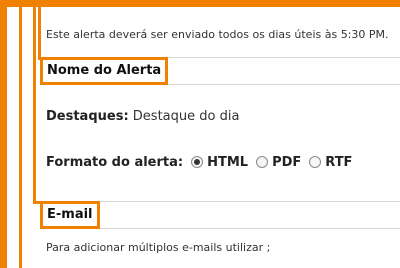 Image resolution: width=400 pixels, height=268 pixels. Describe the element at coordinates (115, 162) in the screenshot. I see `format-label: Formato do alerta:` at that location.